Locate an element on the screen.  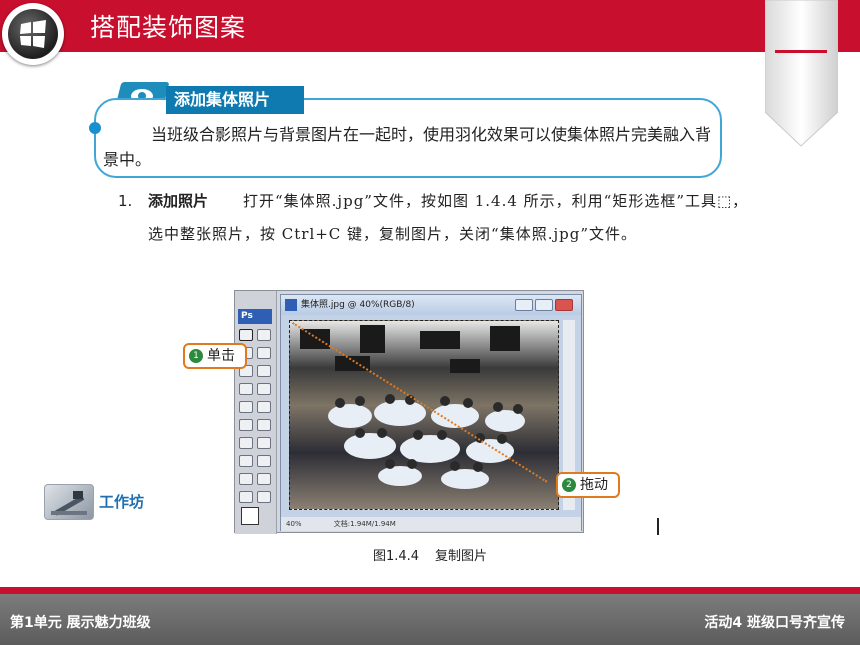
document-status-bar: 40% 文档:1.94M/1.94M is located at coordinates (431, 524).